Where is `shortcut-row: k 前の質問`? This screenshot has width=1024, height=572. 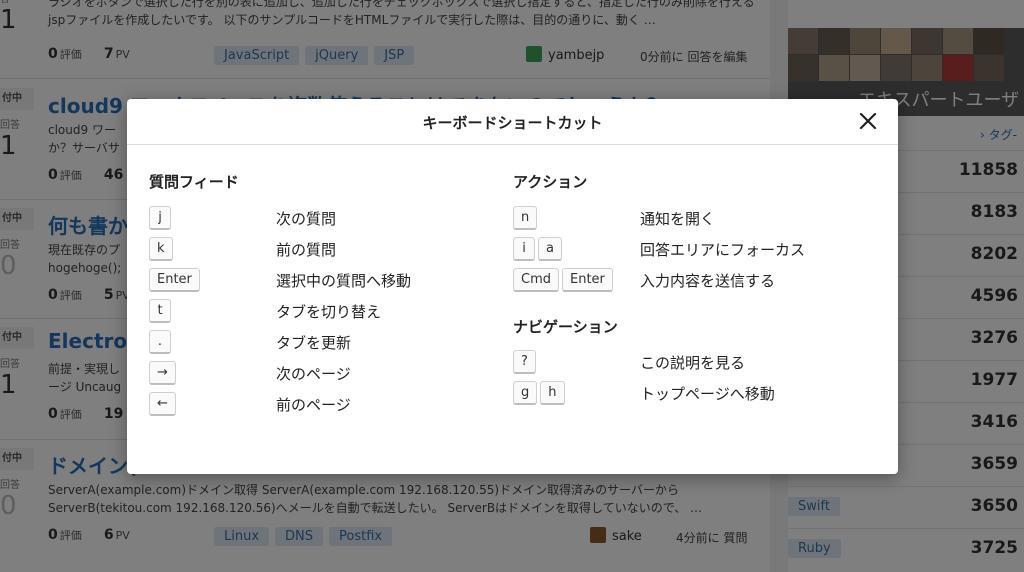
shortcut-row: k 前の質問 is located at coordinates (314, 249).